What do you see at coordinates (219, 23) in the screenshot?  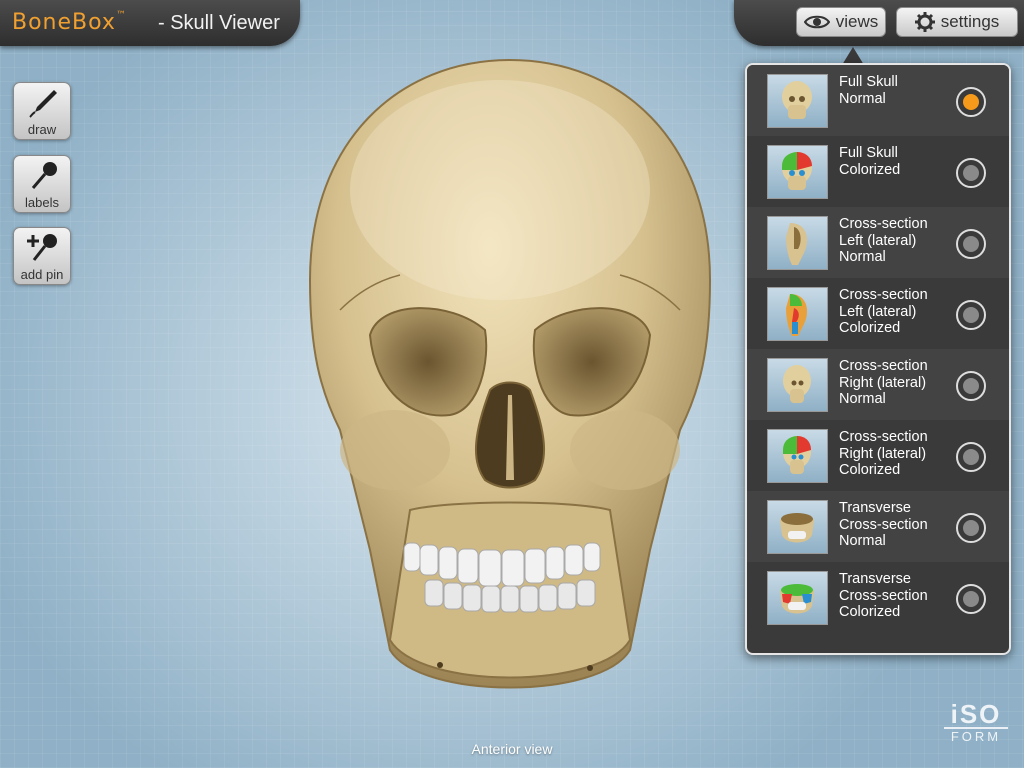 I see `page-title: - Skull Viewer` at bounding box center [219, 23].